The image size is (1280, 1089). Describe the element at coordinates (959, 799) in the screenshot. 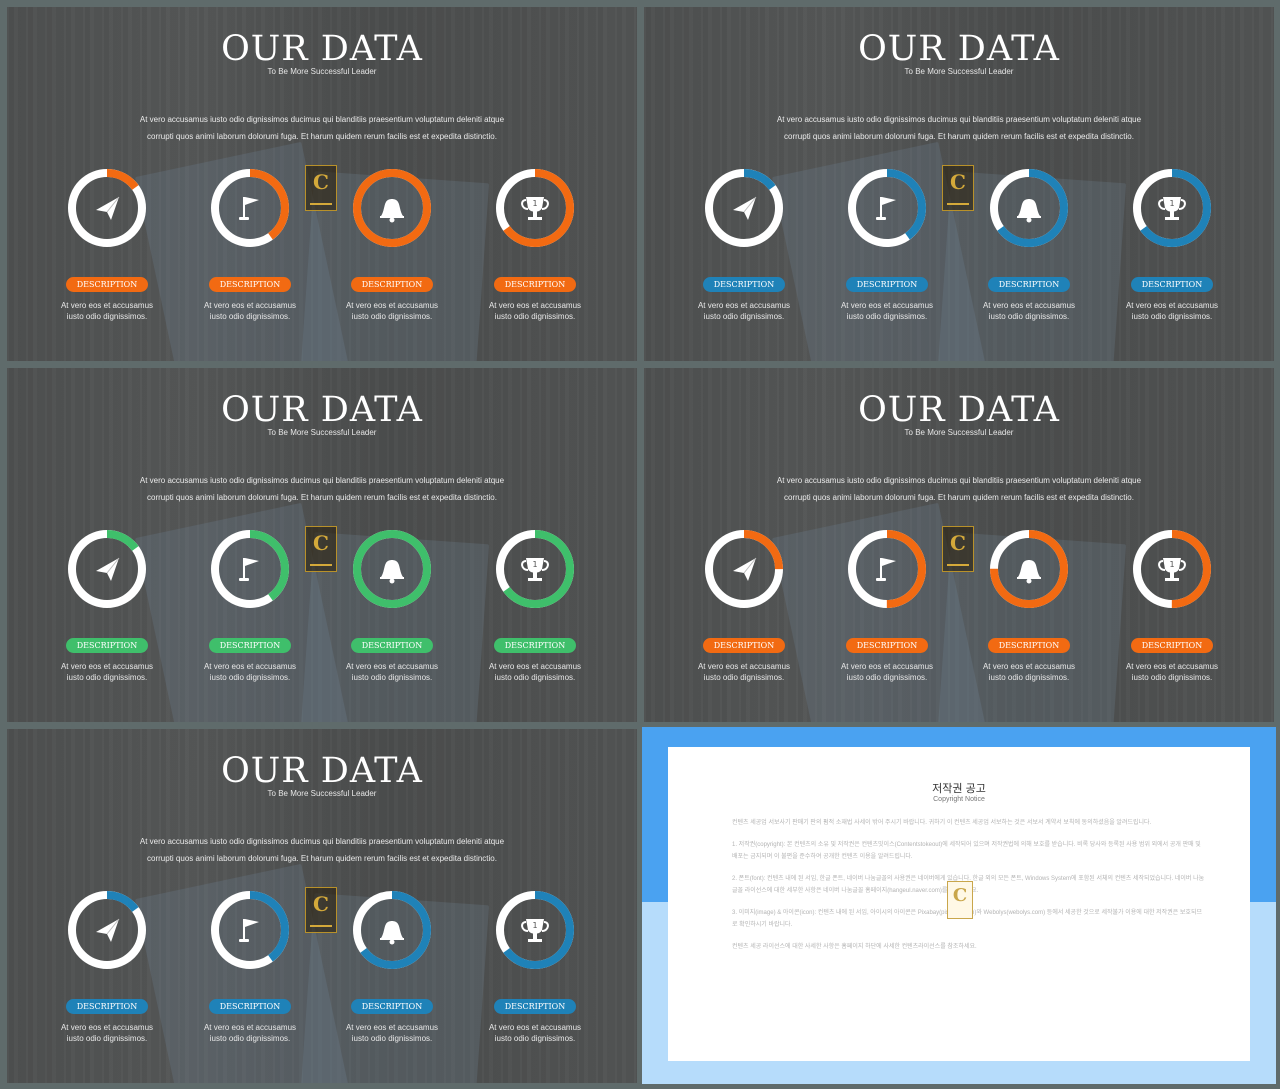

I see `notice-subtitle: Copyright Notice` at that location.